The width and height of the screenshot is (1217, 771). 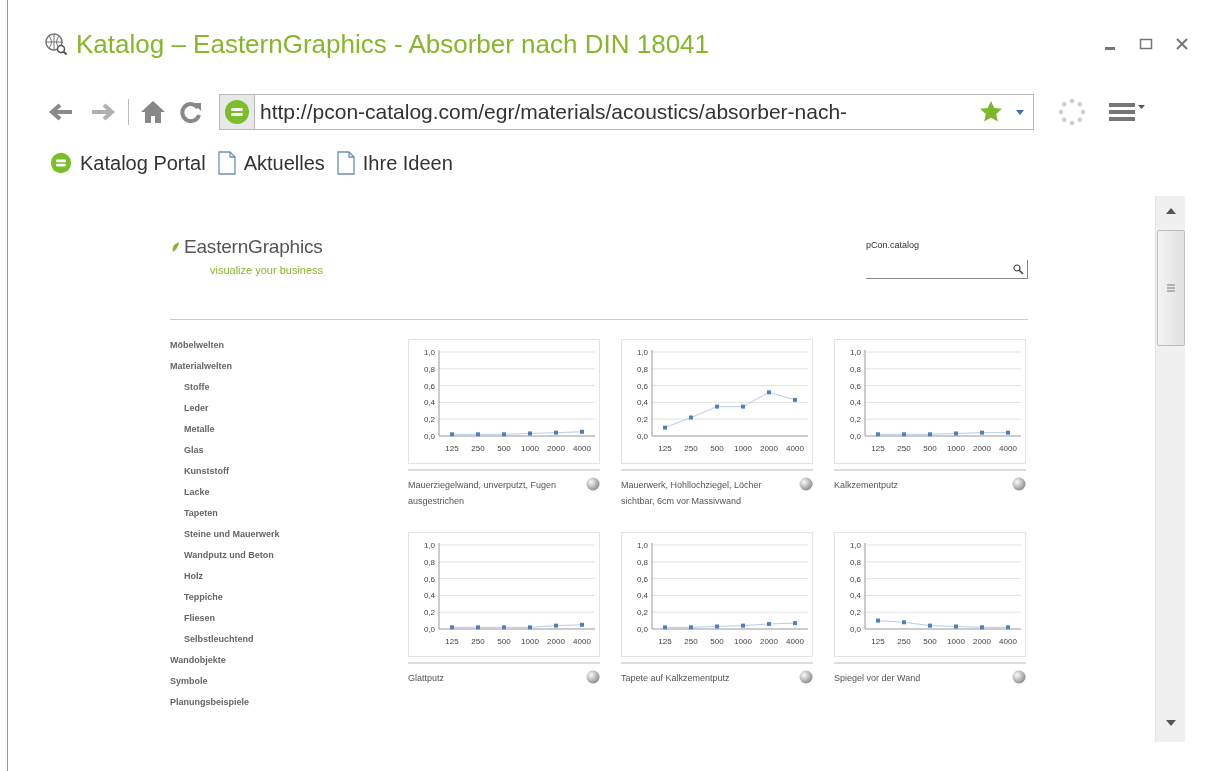 I want to click on window-title: Katalog – EasternGraphics - Absorber nach DIN 18041, so click(x=393, y=44).